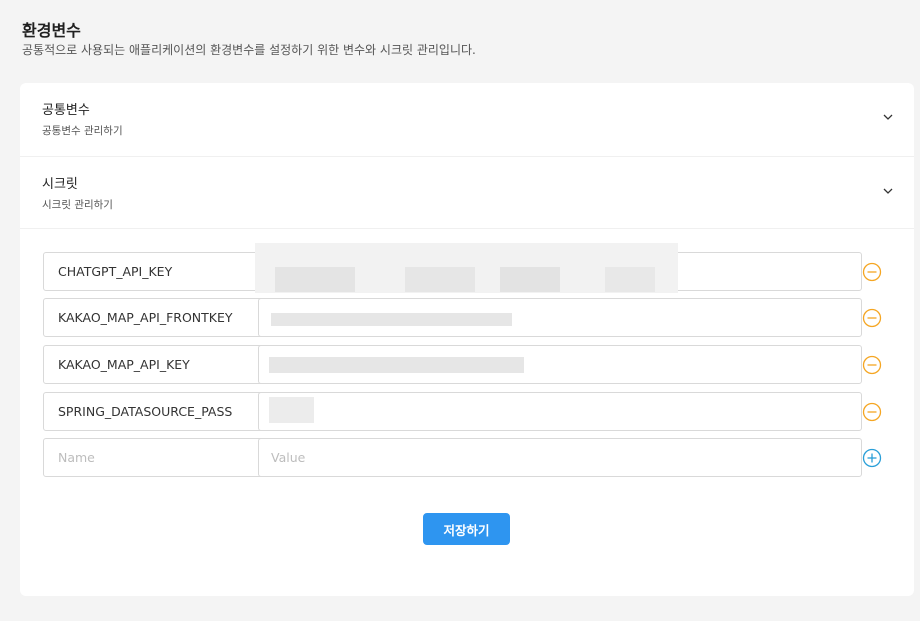 Image resolution: width=920 pixels, height=621 pixels. Describe the element at coordinates (60, 184) in the screenshot. I see `section-title: 시크릿` at that location.